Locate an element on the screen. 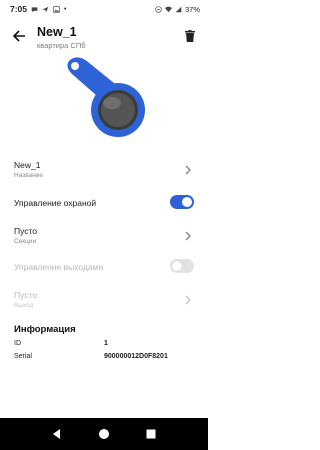 This screenshot has height=450, width=320. exit-row: Пусто Выход is located at coordinates (104, 303).